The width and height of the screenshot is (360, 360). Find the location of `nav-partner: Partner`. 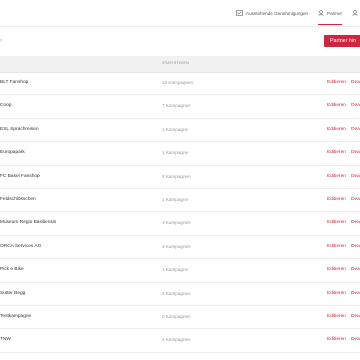

nav-partner: Partner is located at coordinates (330, 15).